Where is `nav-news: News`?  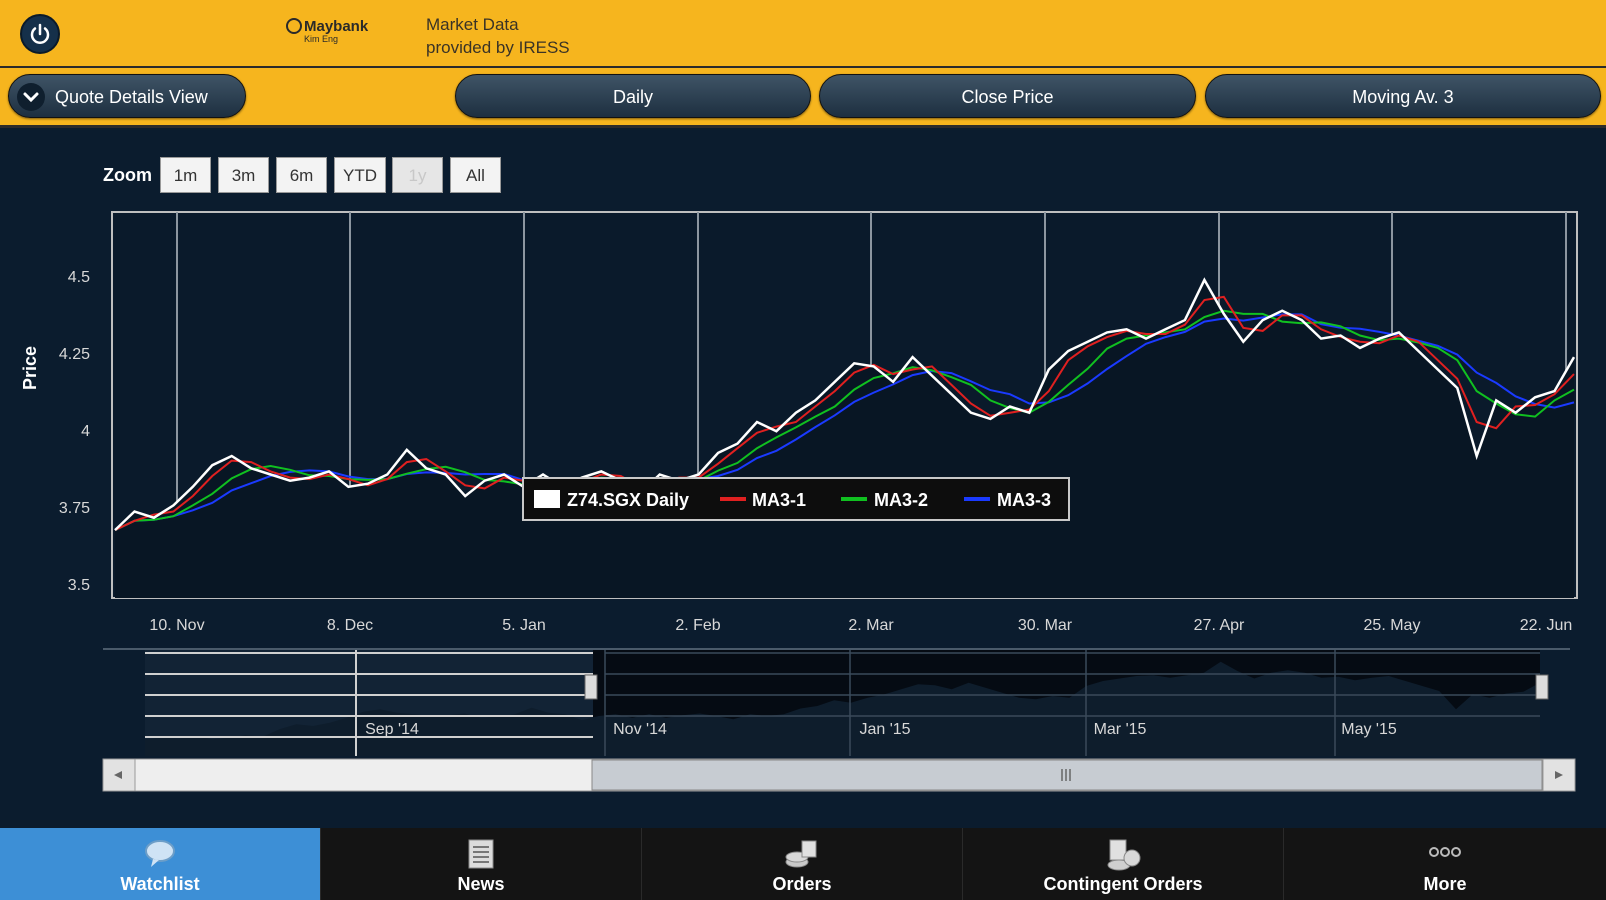 nav-news: News is located at coordinates (481, 864).